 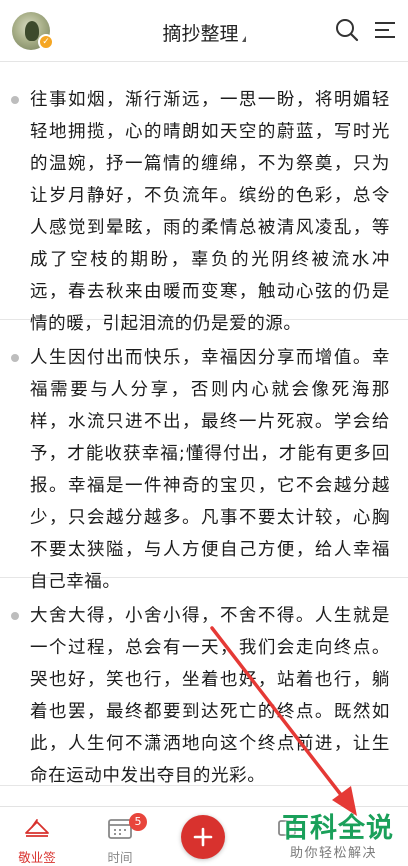 I want to click on watermark-title: 百科全说, so click(x=338, y=828).